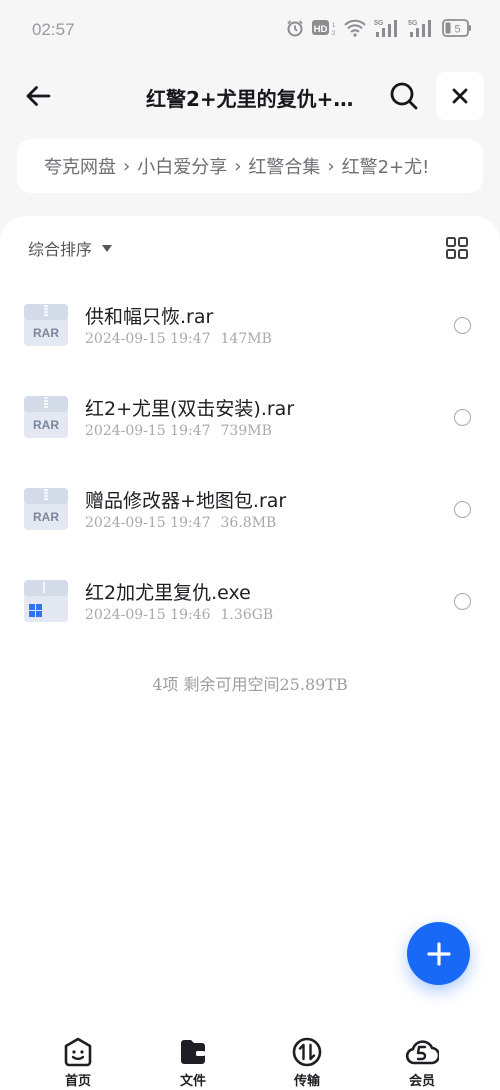 The image size is (500, 1090). What do you see at coordinates (193, 1052) in the screenshot?
I see `folder-icon` at bounding box center [193, 1052].